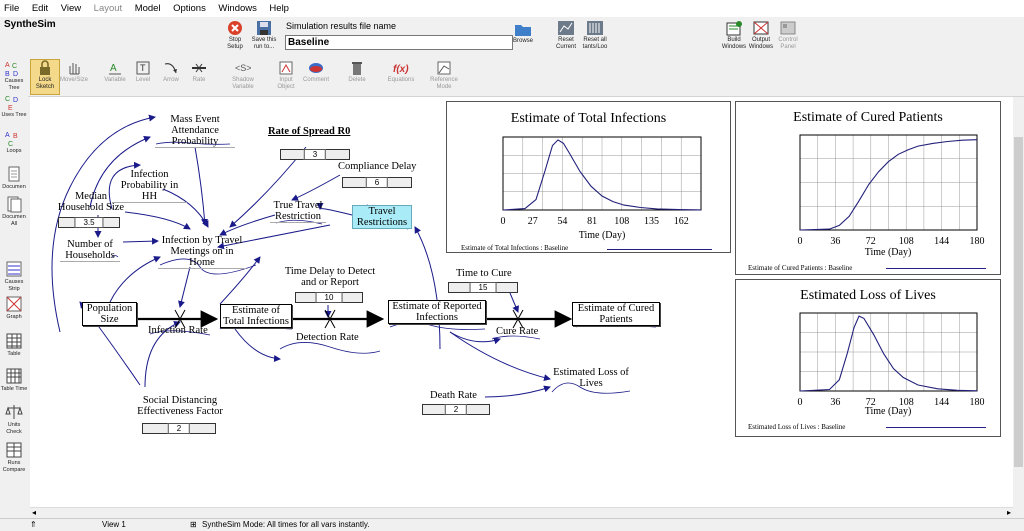 Image resolution: width=1024 pixels, height=531 pixels. I want to click on loops-button: A B C Loops, so click(14, 142).